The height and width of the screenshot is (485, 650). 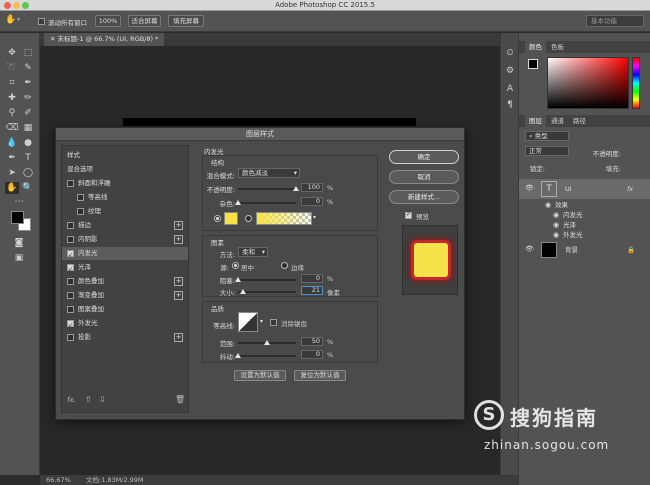 What do you see at coordinates (265, 279) in the screenshot?
I see `choke-slider` at bounding box center [265, 279].